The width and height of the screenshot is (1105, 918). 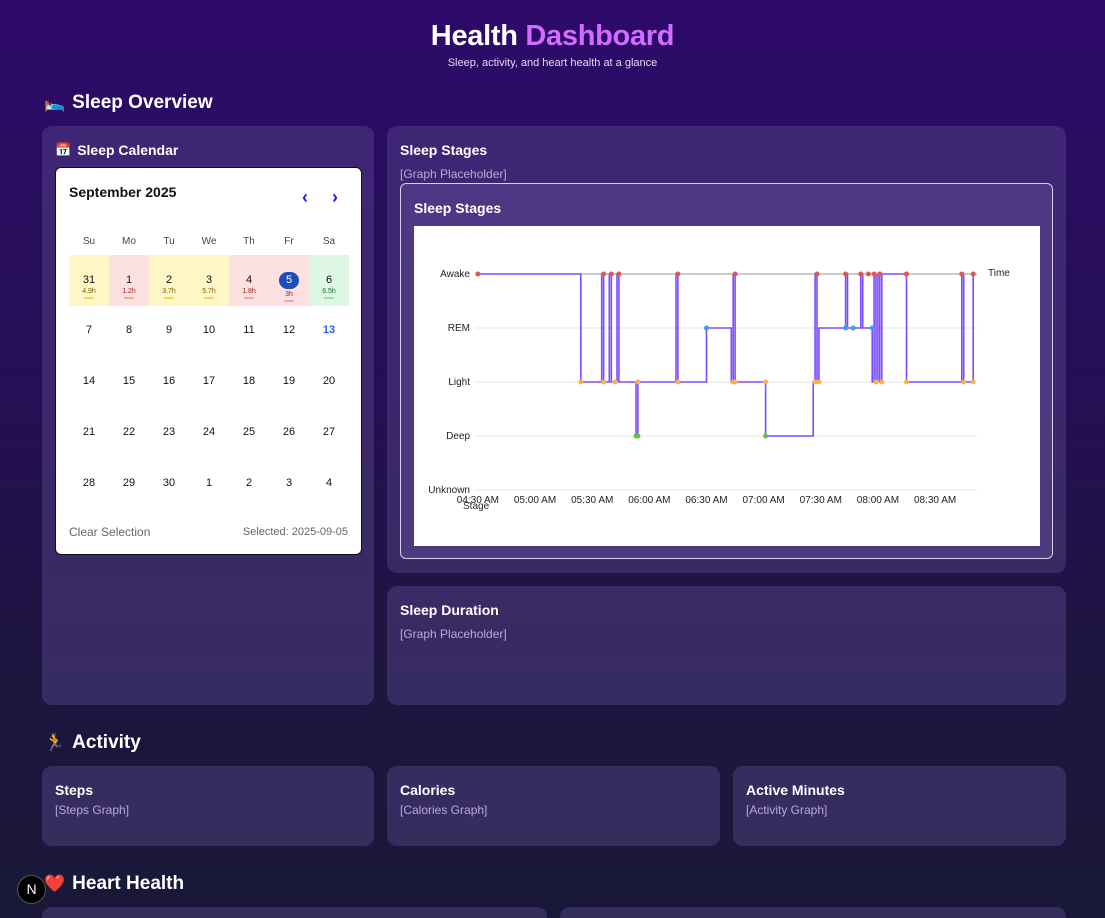 What do you see at coordinates (249, 280) in the screenshot?
I see `calendar-day: 4 1.8h` at bounding box center [249, 280].